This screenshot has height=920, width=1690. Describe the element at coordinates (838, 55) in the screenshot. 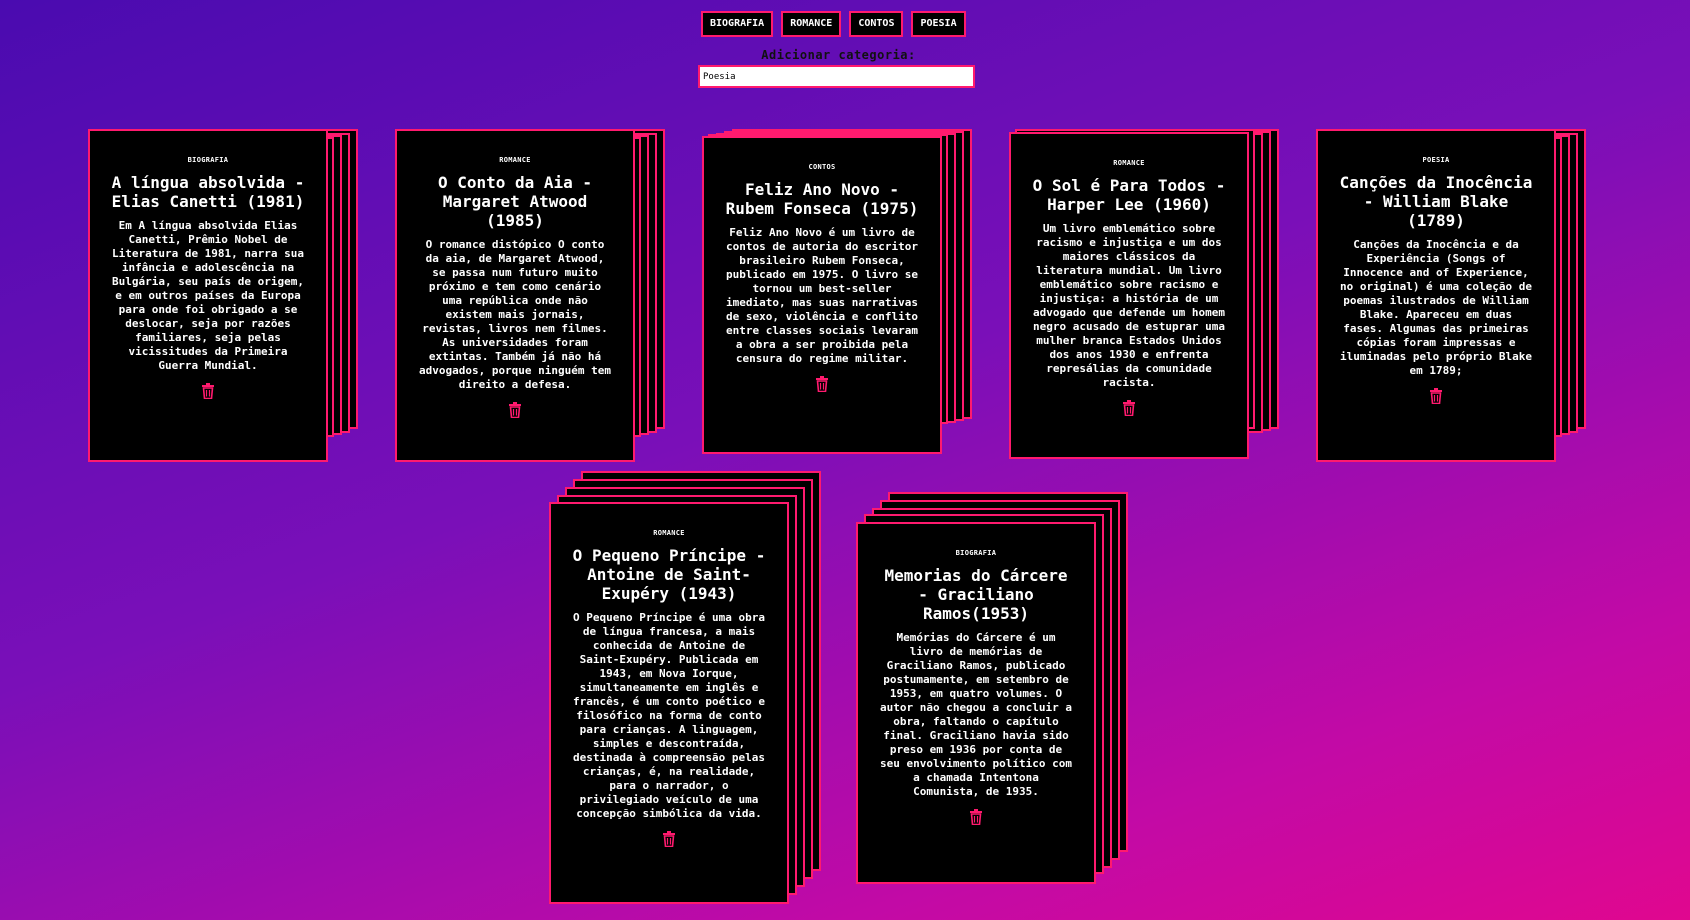

I see `add-category-label: Adicionar categoria:` at that location.